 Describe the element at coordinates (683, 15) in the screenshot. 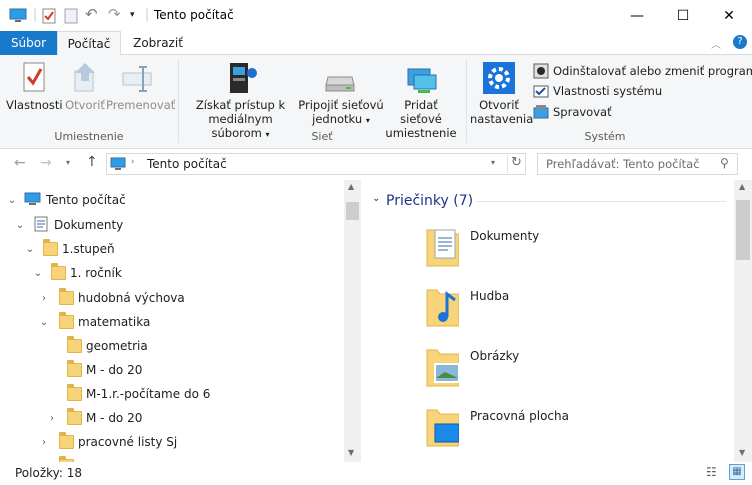

I see `maximize-button: ☐` at that location.